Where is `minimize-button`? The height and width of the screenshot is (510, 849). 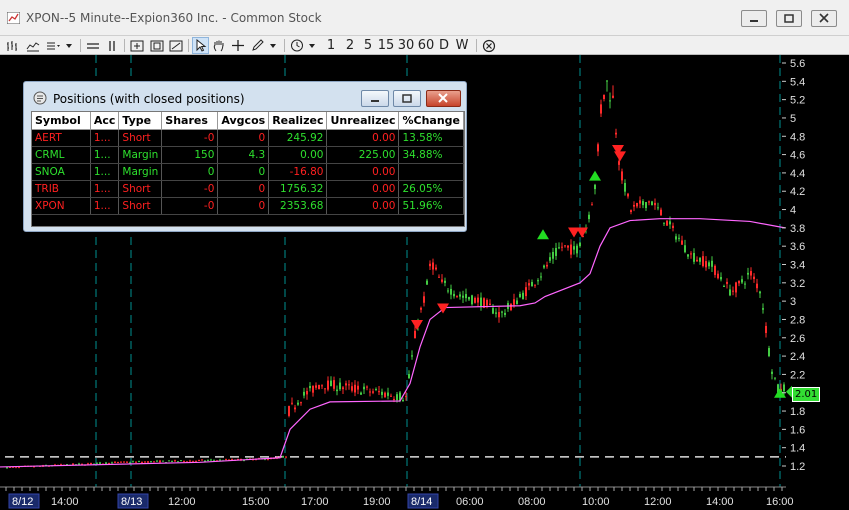 minimize-button is located at coordinates (754, 18).